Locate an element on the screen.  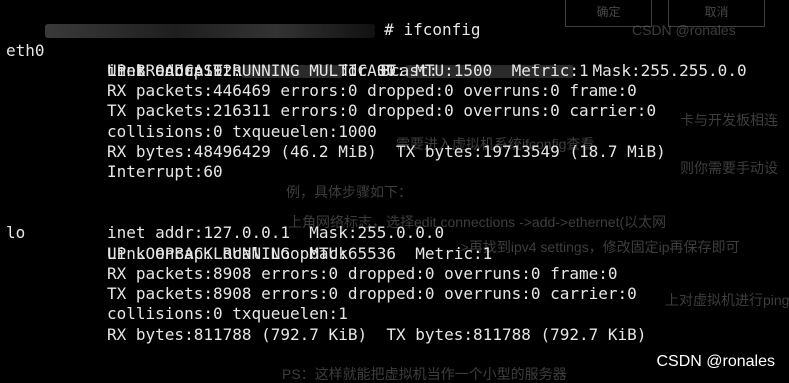
lo-line-5: collisions:0 txqueuelen:1 is located at coordinates (397, 314).